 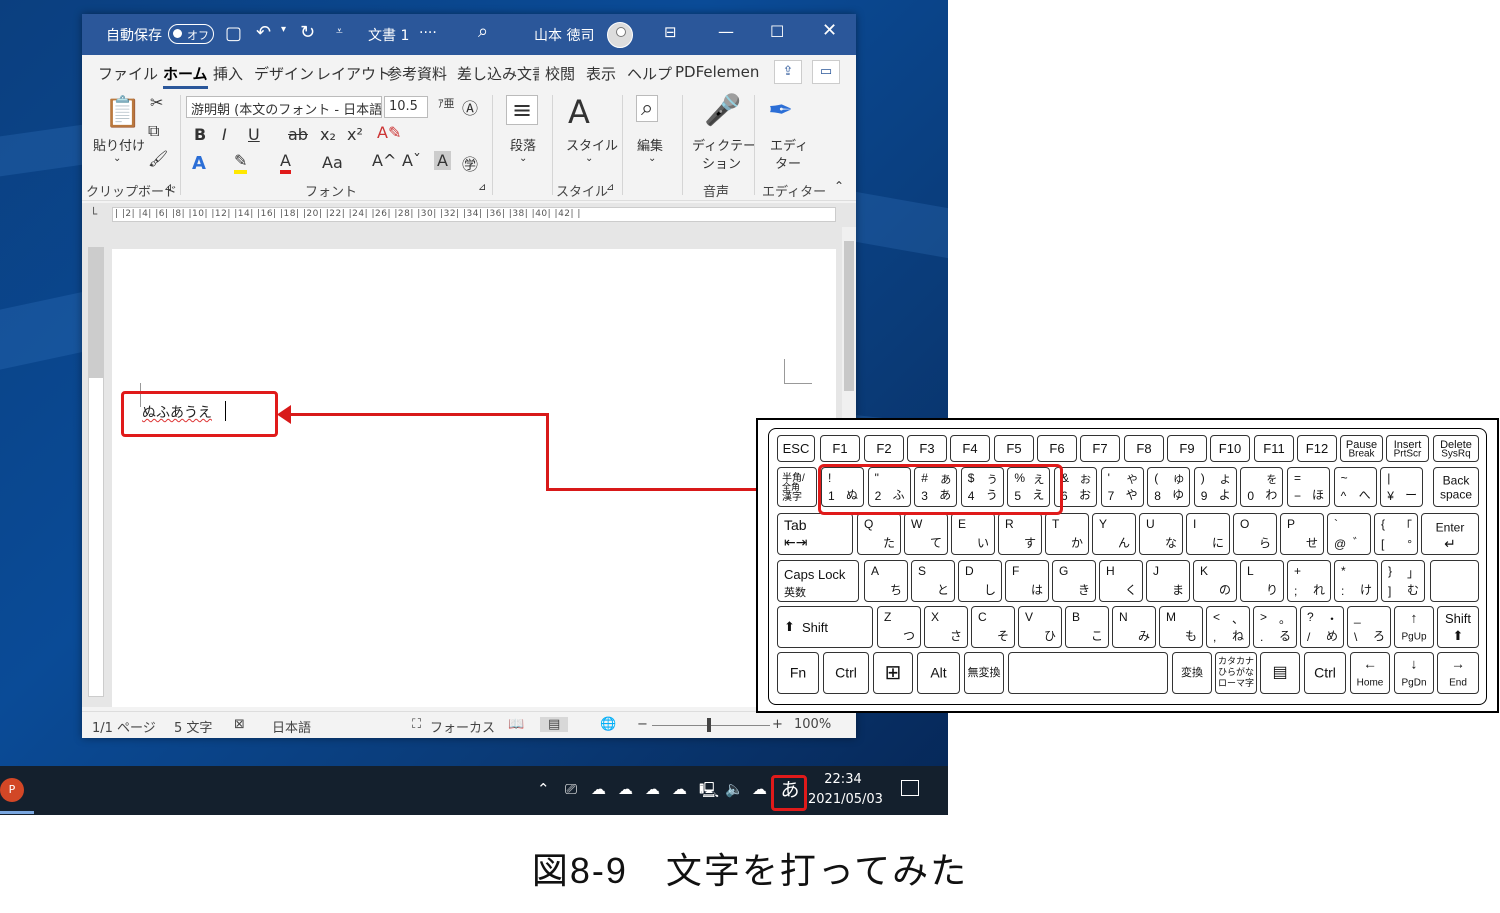 What do you see at coordinates (228, 73) in the screenshot?
I see `tab-insert: 挿入` at bounding box center [228, 73].